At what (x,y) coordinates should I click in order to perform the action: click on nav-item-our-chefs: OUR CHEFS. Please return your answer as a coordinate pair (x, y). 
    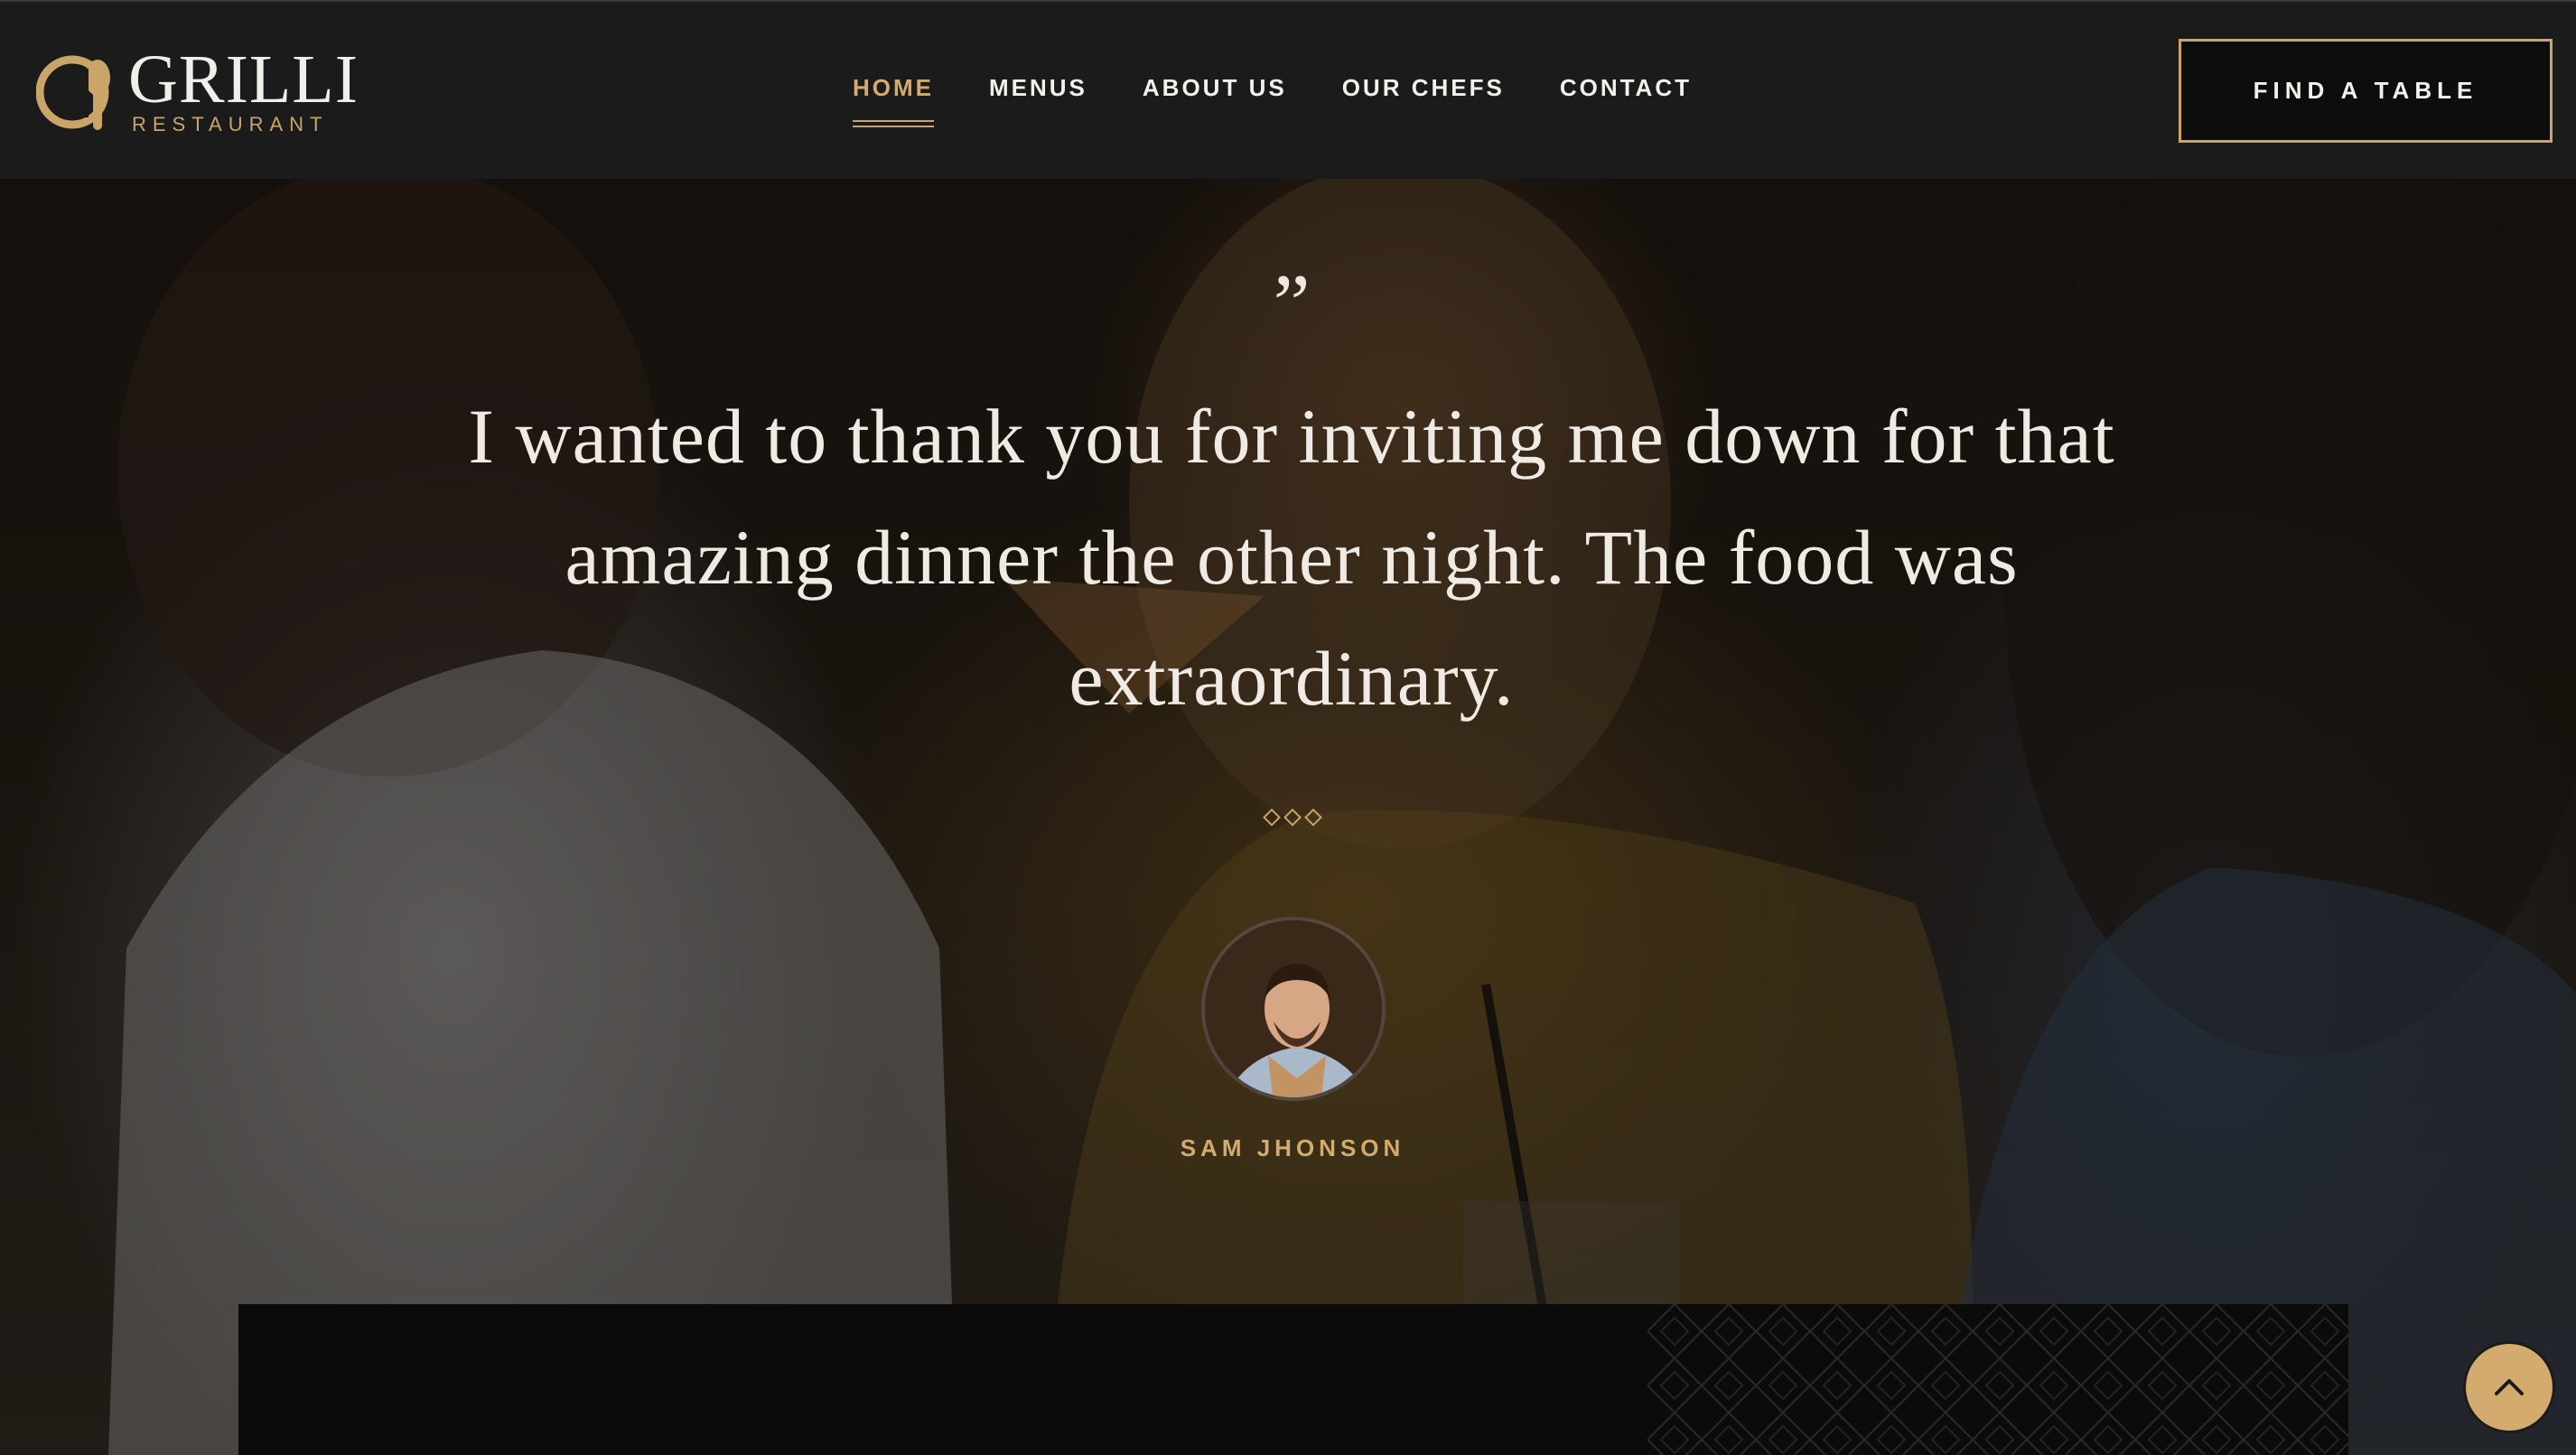
    Looking at the image, I should click on (1424, 101).